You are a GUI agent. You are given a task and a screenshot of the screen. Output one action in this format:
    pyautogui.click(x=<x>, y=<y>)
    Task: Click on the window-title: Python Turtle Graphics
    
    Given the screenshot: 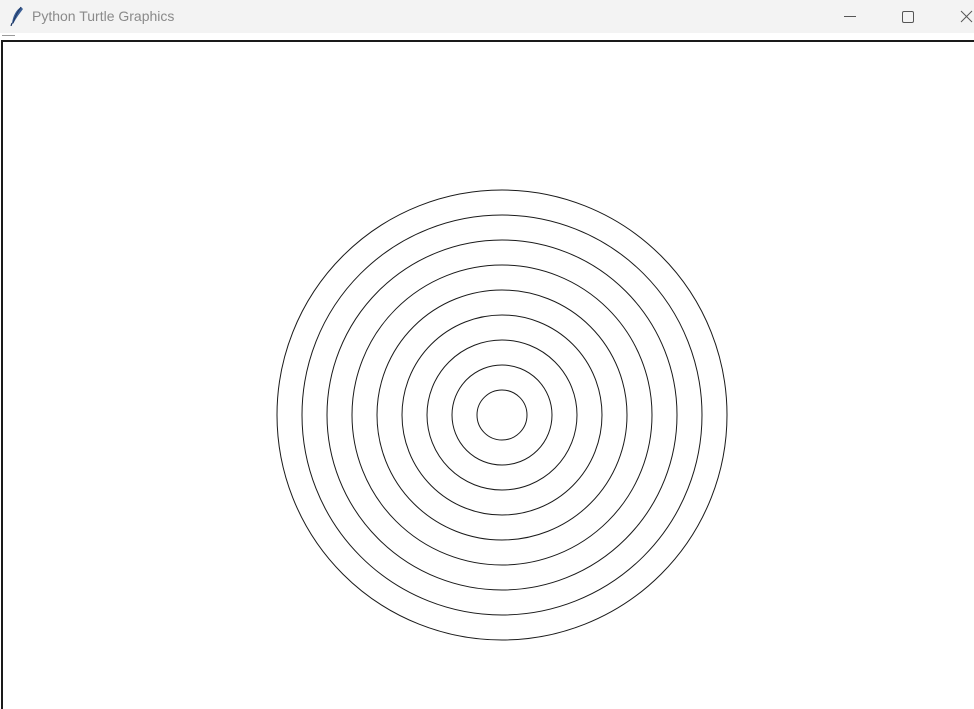 What is the action you would take?
    pyautogui.click(x=103, y=16)
    